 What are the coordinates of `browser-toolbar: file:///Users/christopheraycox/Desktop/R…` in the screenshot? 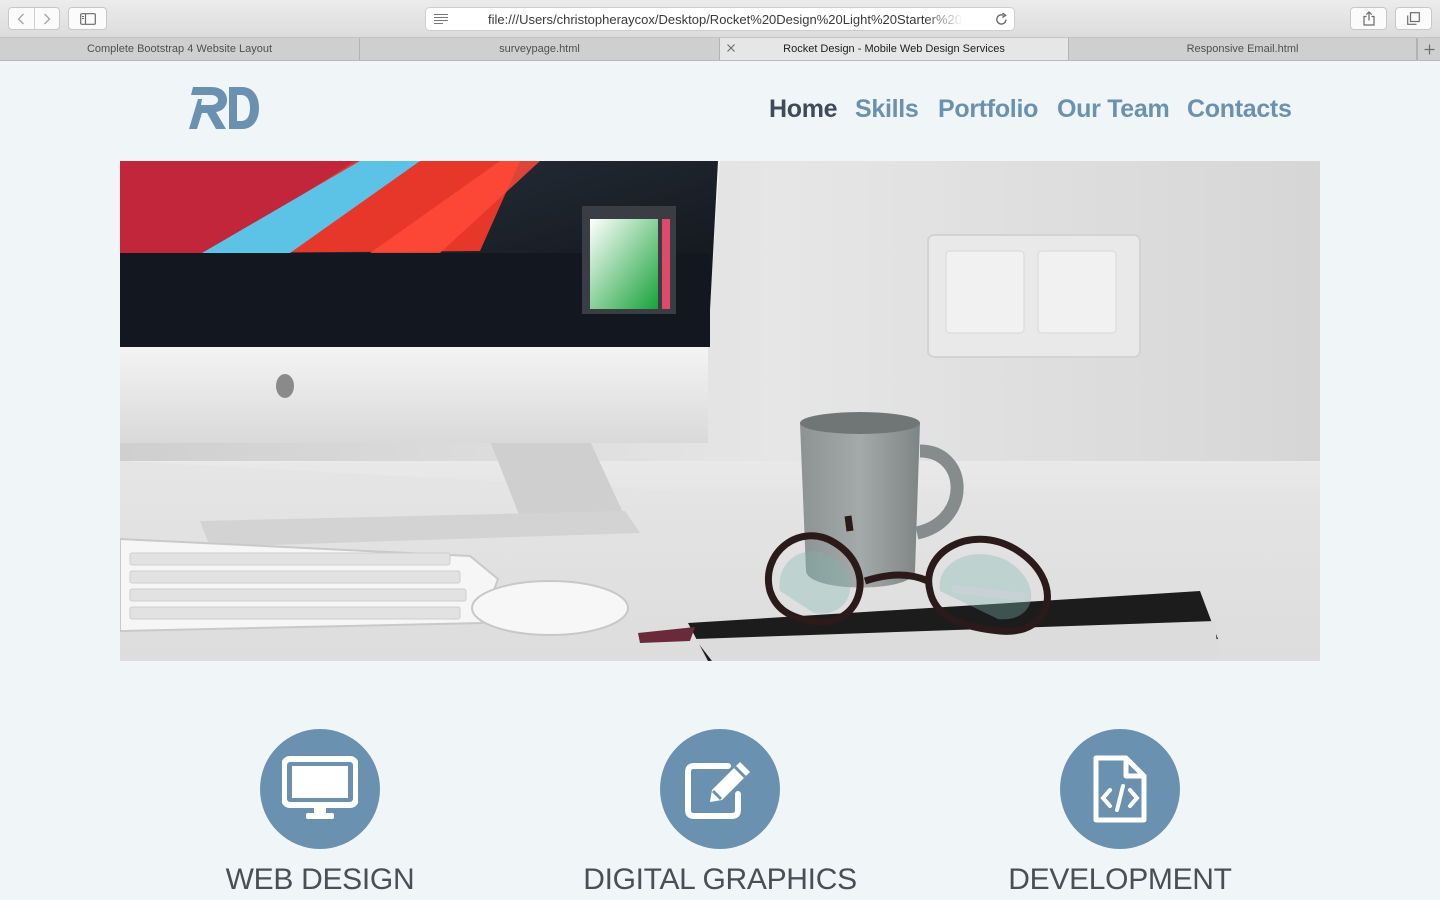 It's located at (720, 19).